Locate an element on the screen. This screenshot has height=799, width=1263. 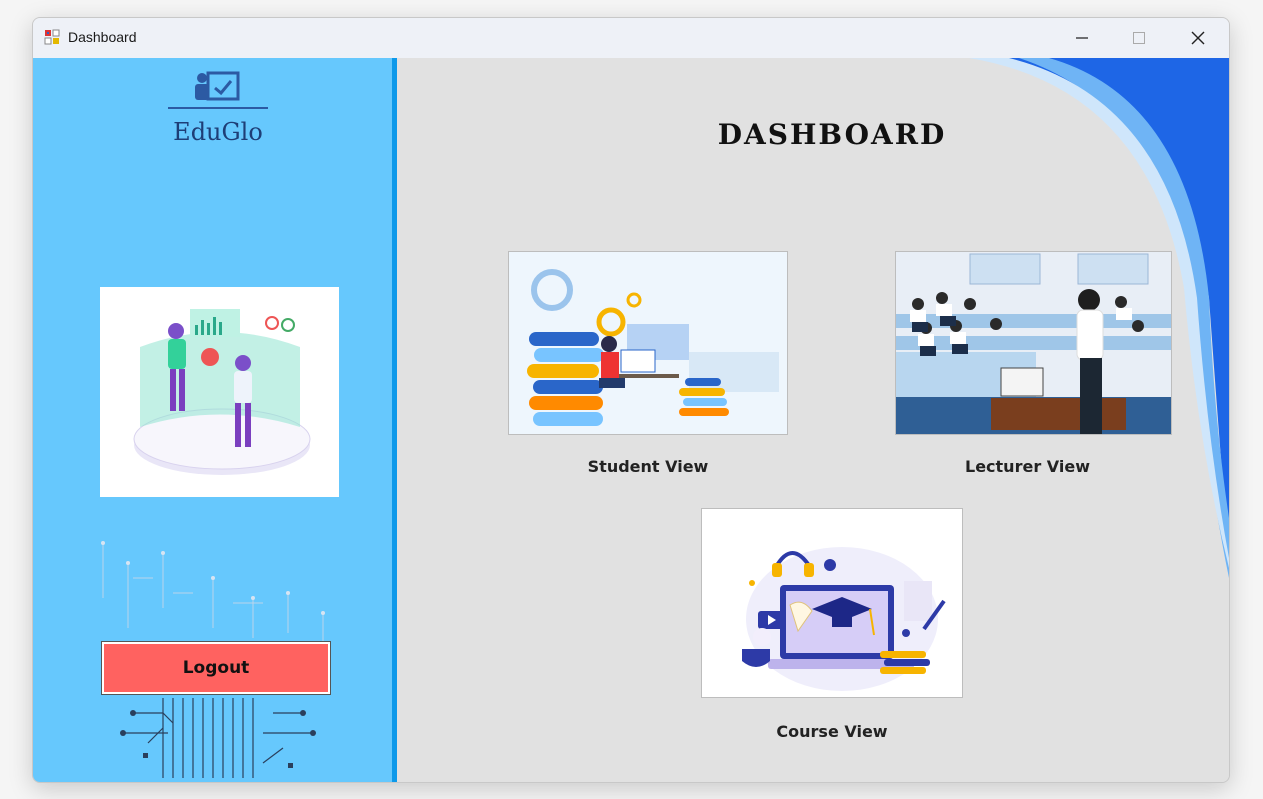
maximize-button is located at coordinates (1139, 38).